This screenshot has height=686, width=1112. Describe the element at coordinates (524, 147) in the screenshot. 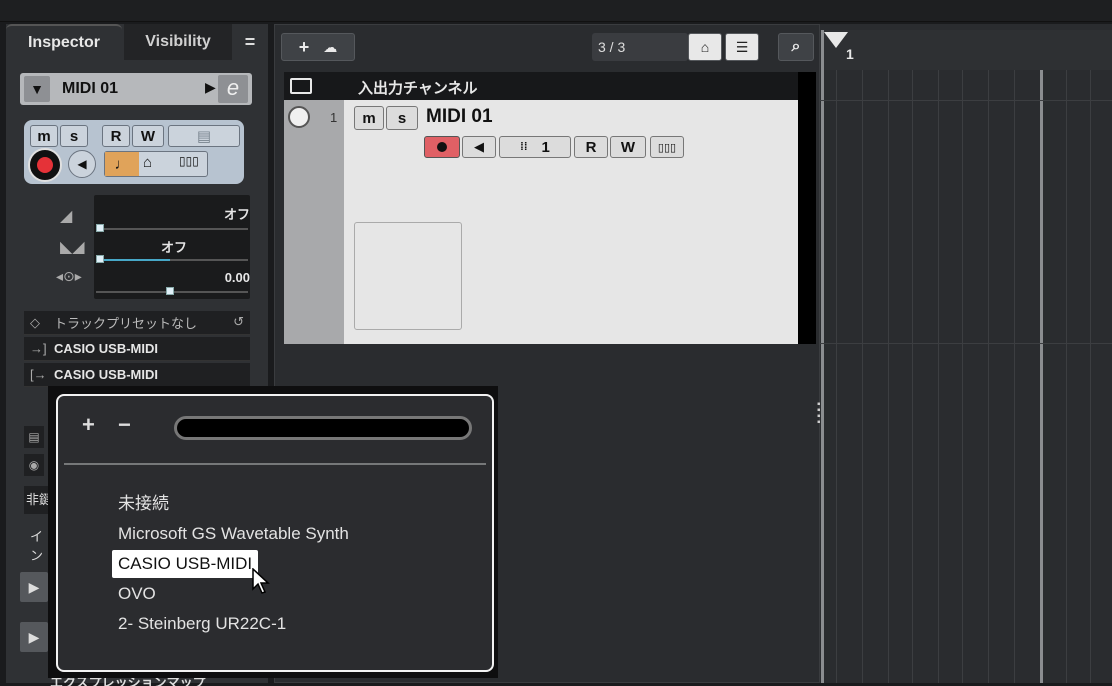

I see `channel-grid-icon: ⁞⁞` at that location.